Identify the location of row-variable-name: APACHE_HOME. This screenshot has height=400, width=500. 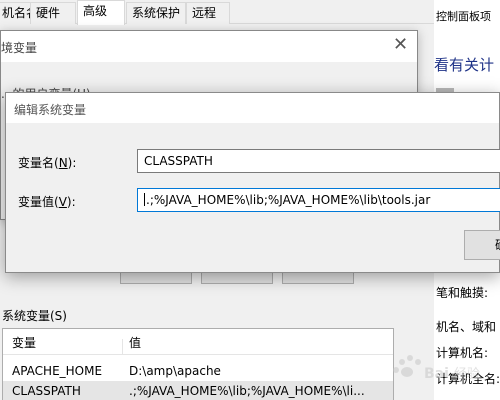
(57, 371).